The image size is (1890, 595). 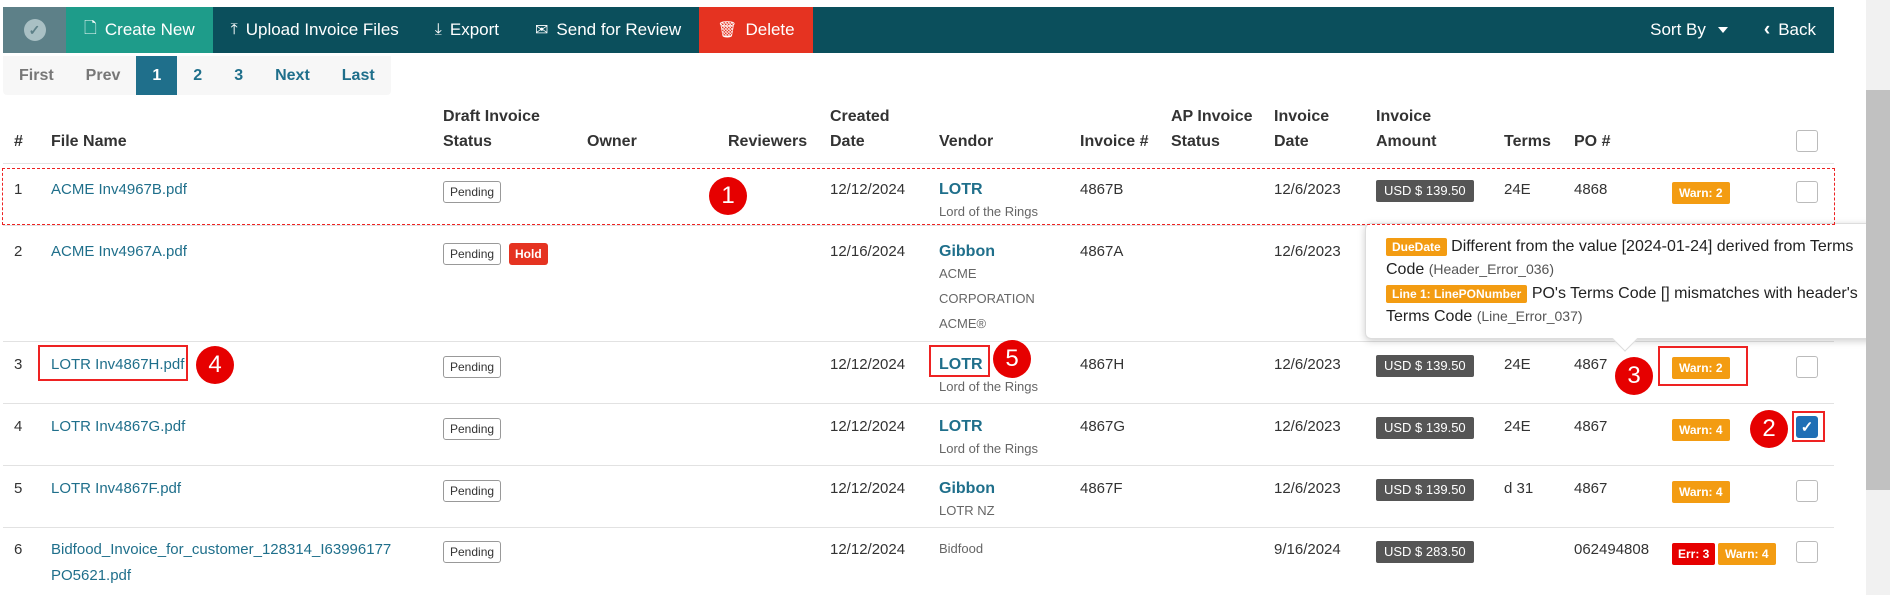 What do you see at coordinates (608, 30) in the screenshot?
I see `send-for-review-button: ✉ Send for Review` at bounding box center [608, 30].